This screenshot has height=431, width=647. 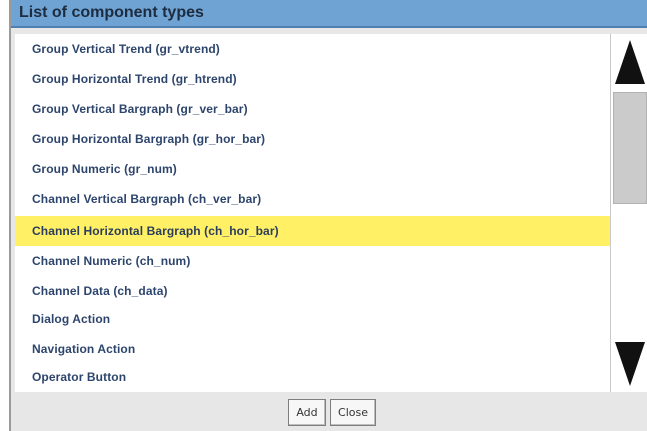 What do you see at coordinates (314, 231) in the screenshot?
I see `list-item: Channel Horizontal Bargraph (ch_hor_bar)` at bounding box center [314, 231].